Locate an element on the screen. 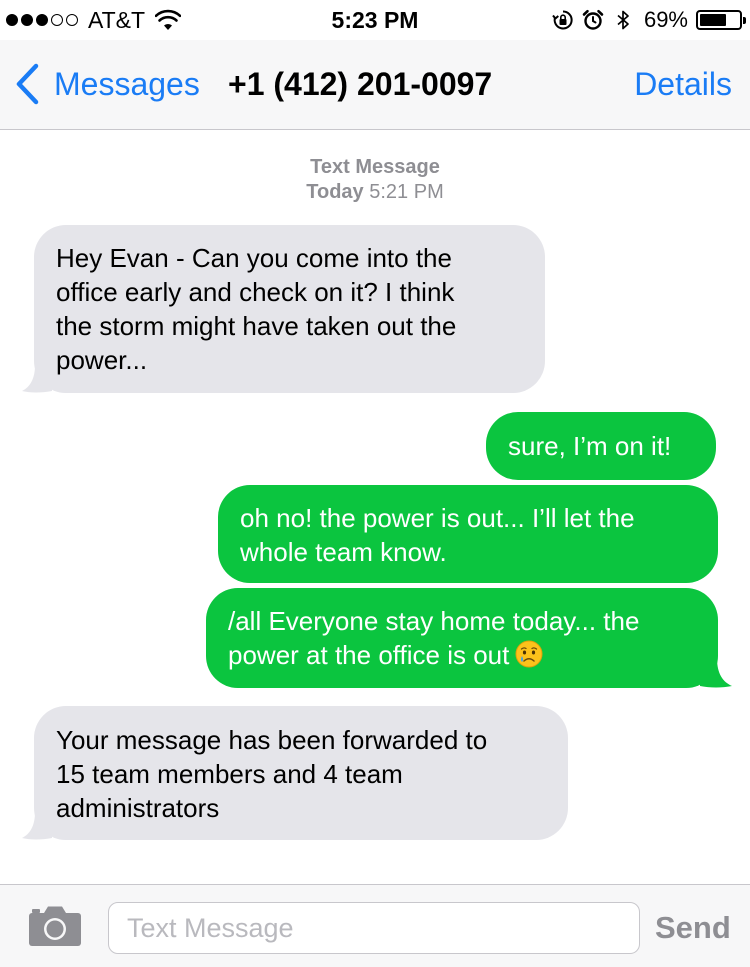  camera-icon is located at coordinates (55, 926).